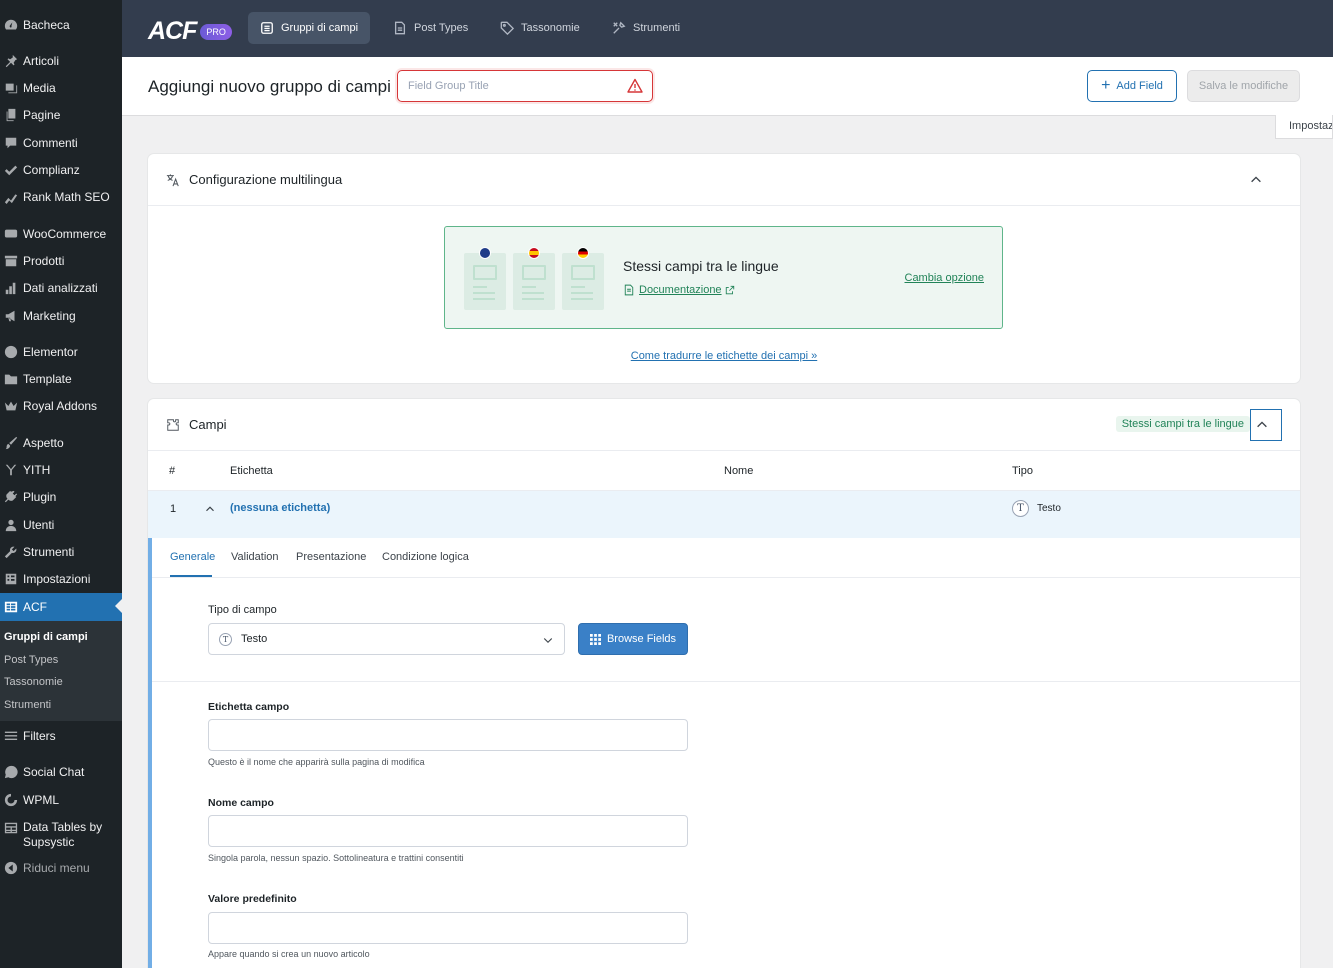 The height and width of the screenshot is (968, 1333). I want to click on field-type-label: Tipo di campo, so click(242, 610).